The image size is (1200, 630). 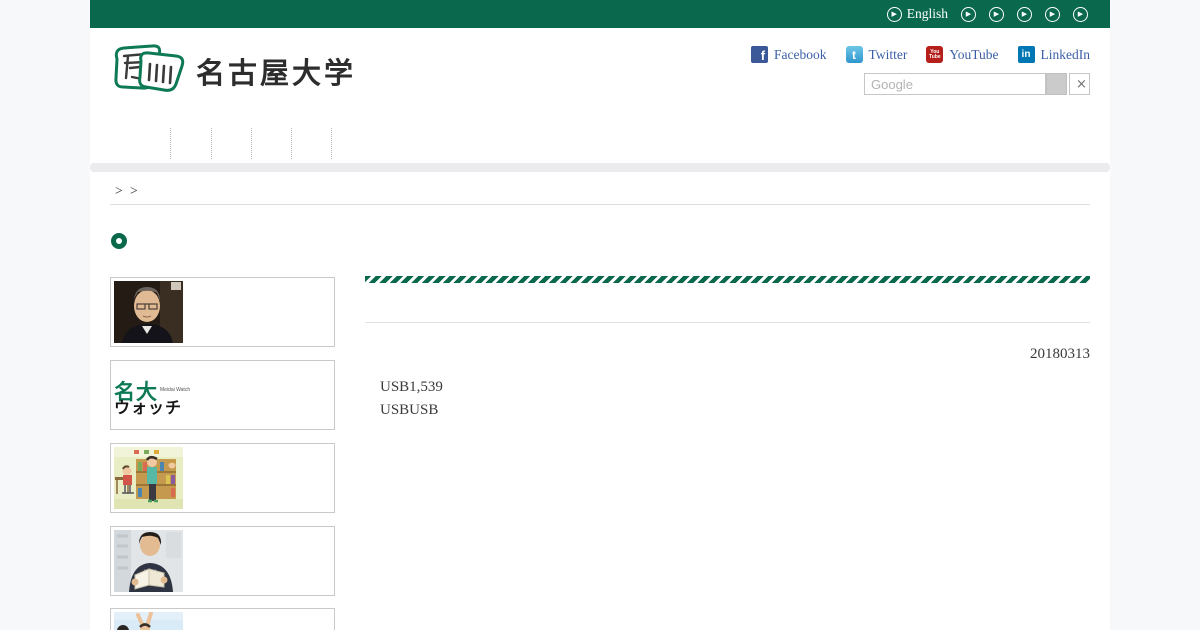 I want to click on university-emblem-icon, so click(x=148, y=70).